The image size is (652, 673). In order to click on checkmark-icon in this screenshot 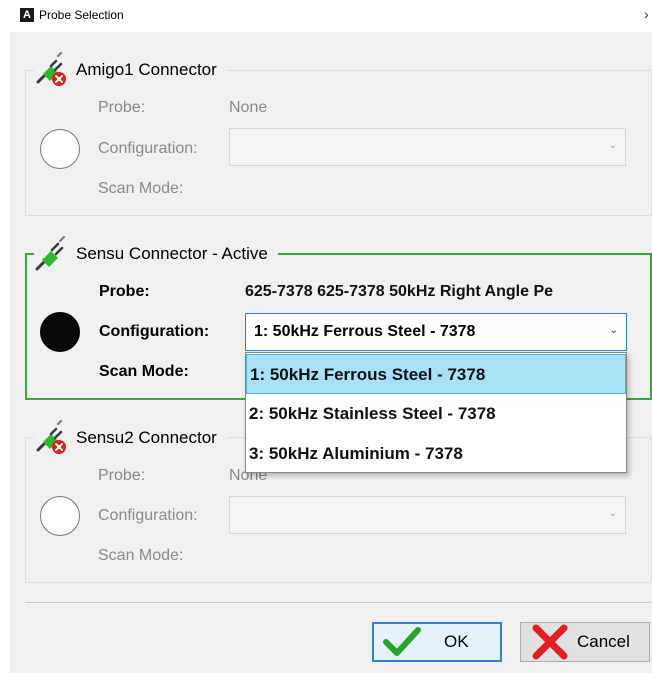, I will do `click(402, 642)`.